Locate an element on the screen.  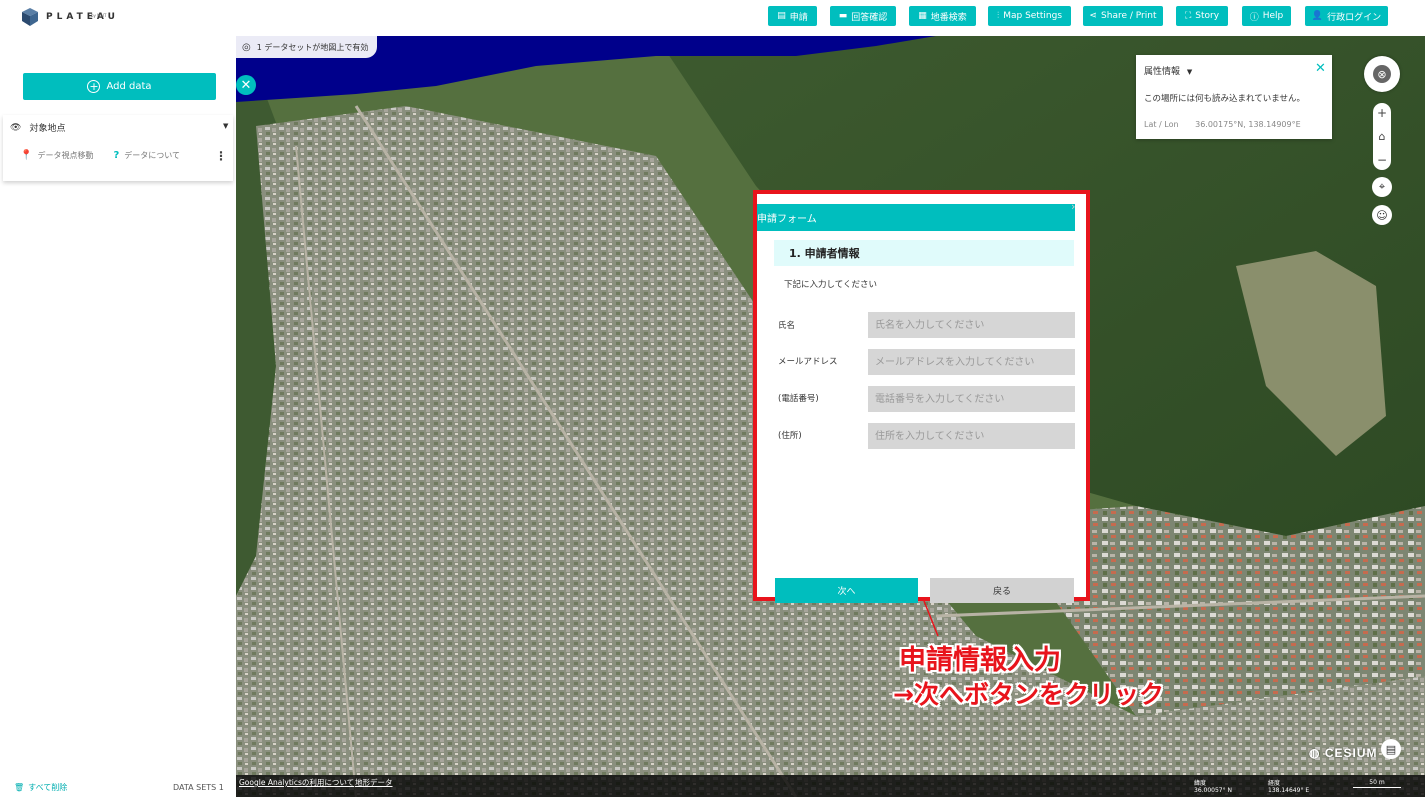
close-panel-button: ✕ is located at coordinates (246, 85).